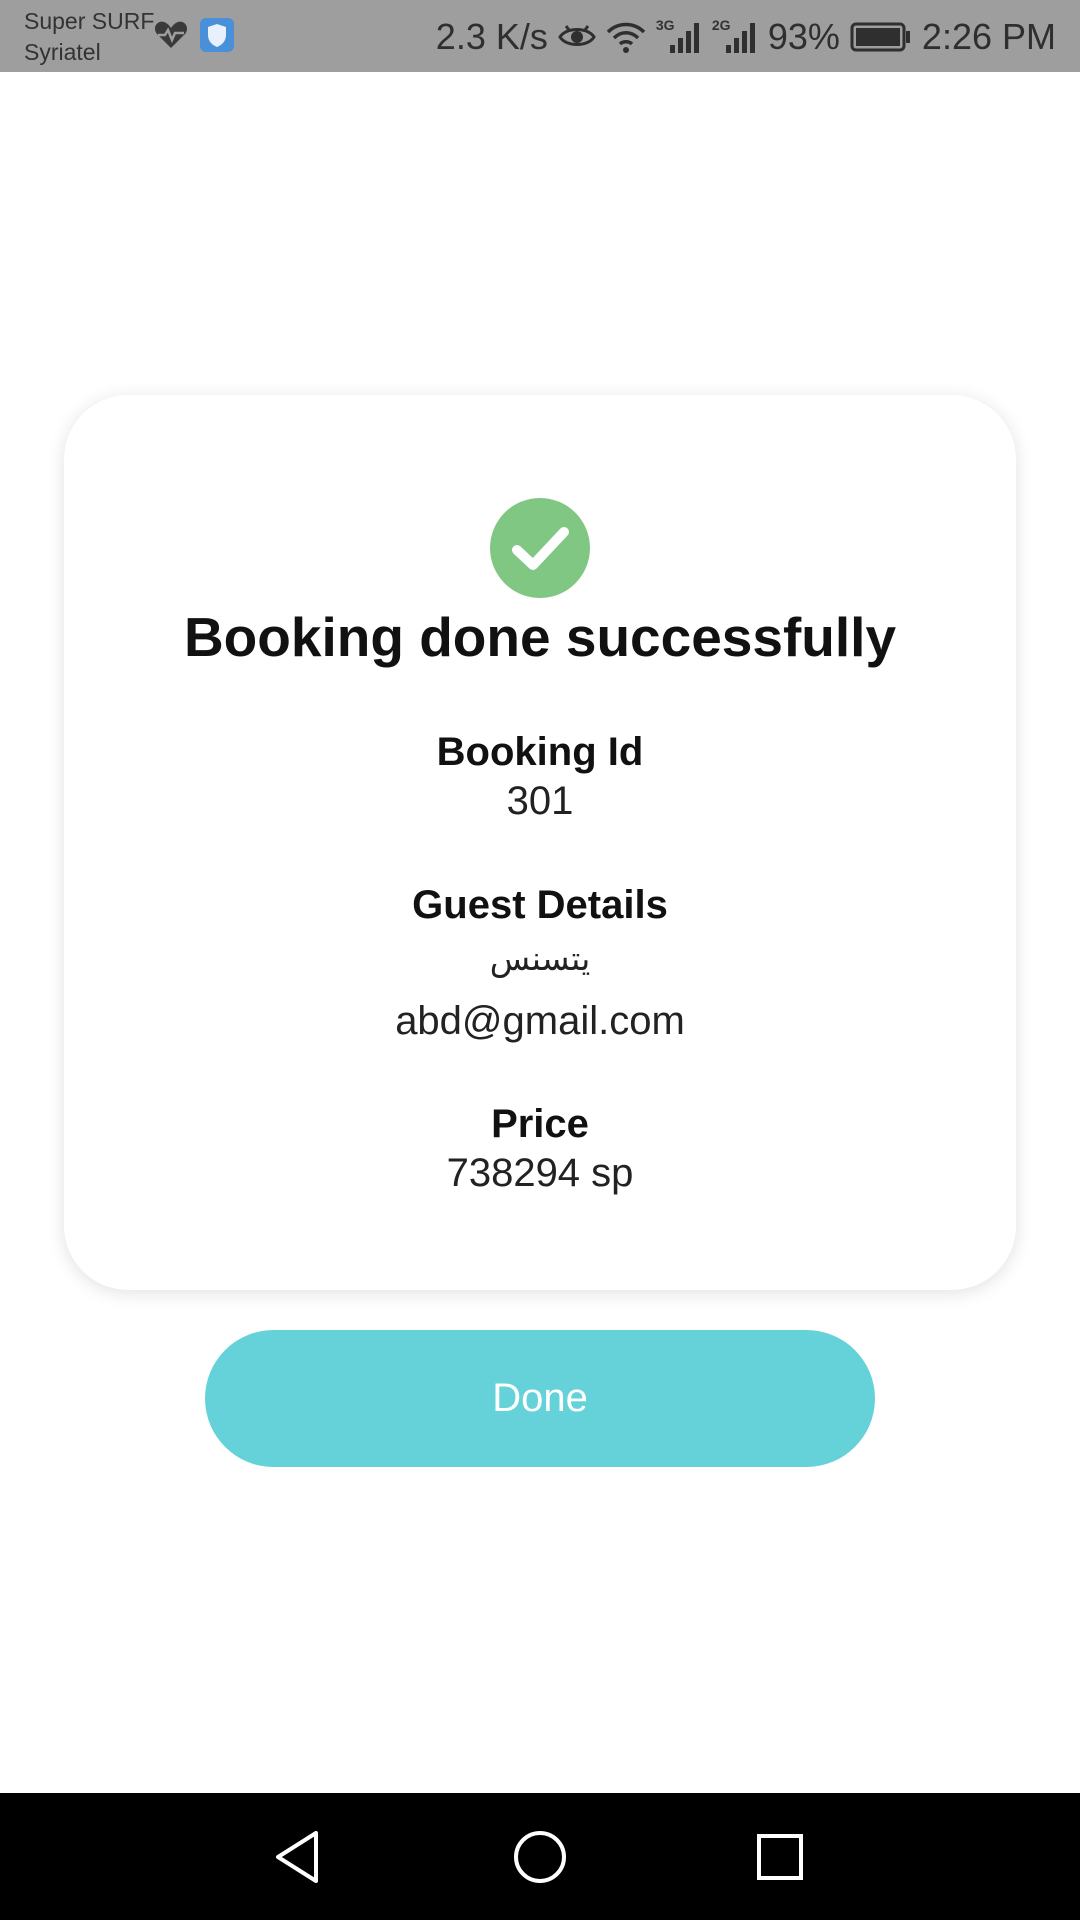  What do you see at coordinates (540, 1021) in the screenshot?
I see `guest-email: abd@gmail.com` at bounding box center [540, 1021].